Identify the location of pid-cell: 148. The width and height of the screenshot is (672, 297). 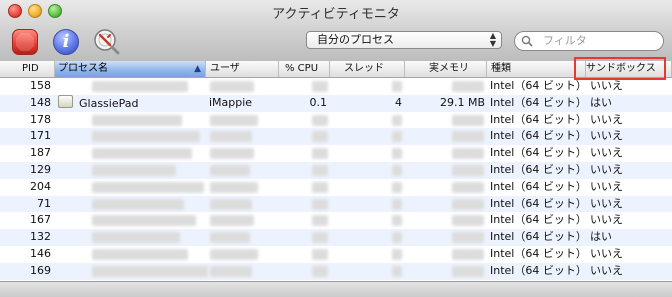
(40, 102).